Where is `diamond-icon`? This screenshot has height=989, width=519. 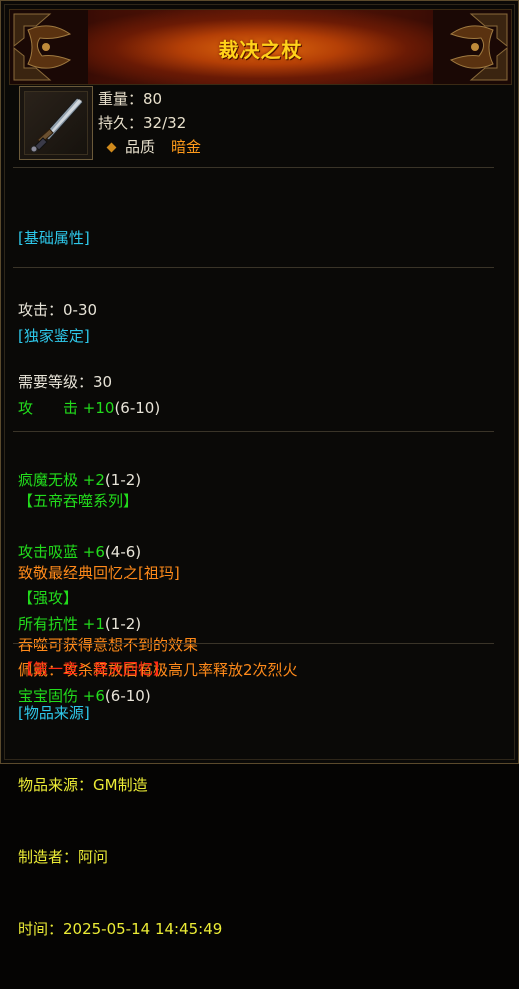 diamond-icon is located at coordinates (111, 147).